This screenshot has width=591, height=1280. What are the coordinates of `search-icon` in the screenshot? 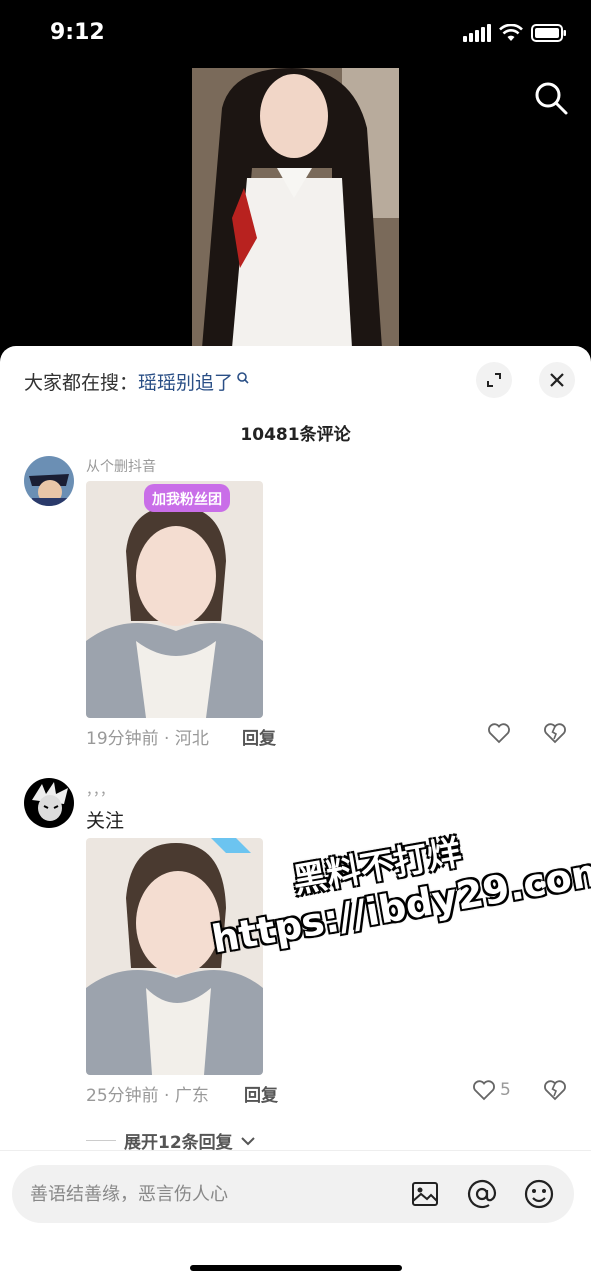 It's located at (551, 98).